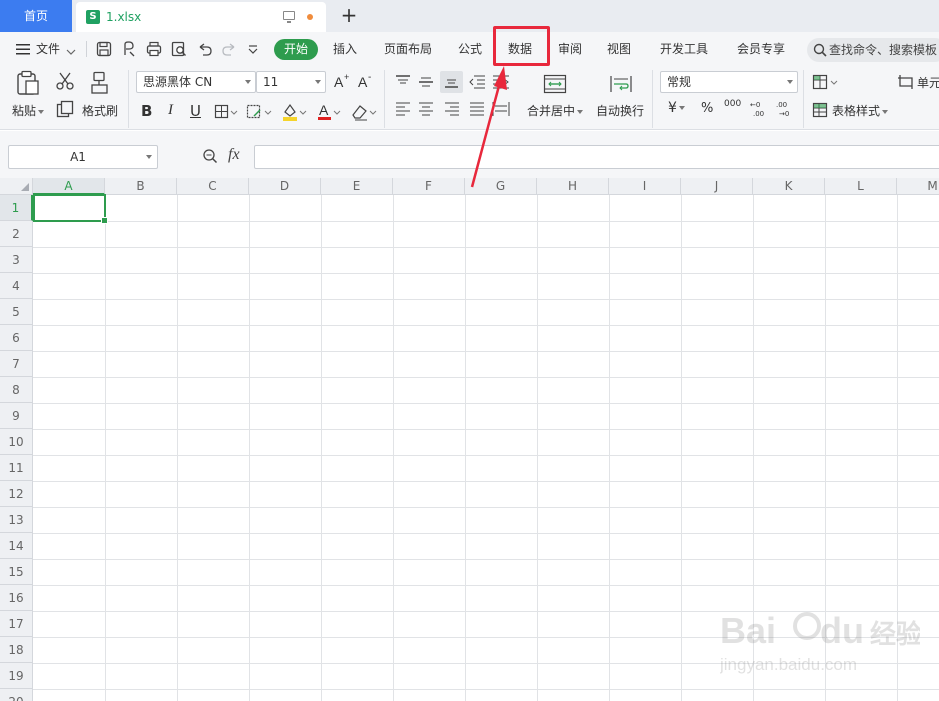 This screenshot has width=939, height=701. I want to click on row-header-10: 10, so click(16, 442).